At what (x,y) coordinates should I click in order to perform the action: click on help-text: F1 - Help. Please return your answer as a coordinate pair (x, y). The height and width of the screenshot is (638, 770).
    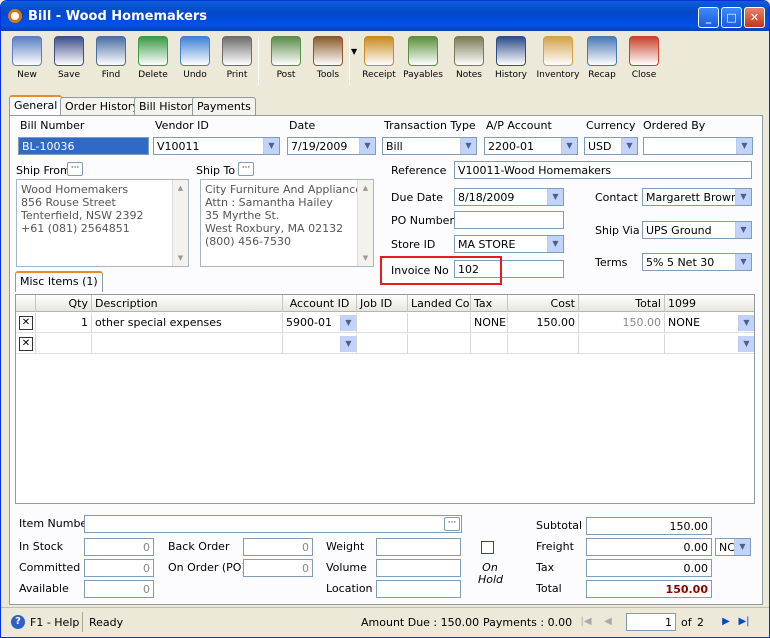
    Looking at the image, I should click on (54, 622).